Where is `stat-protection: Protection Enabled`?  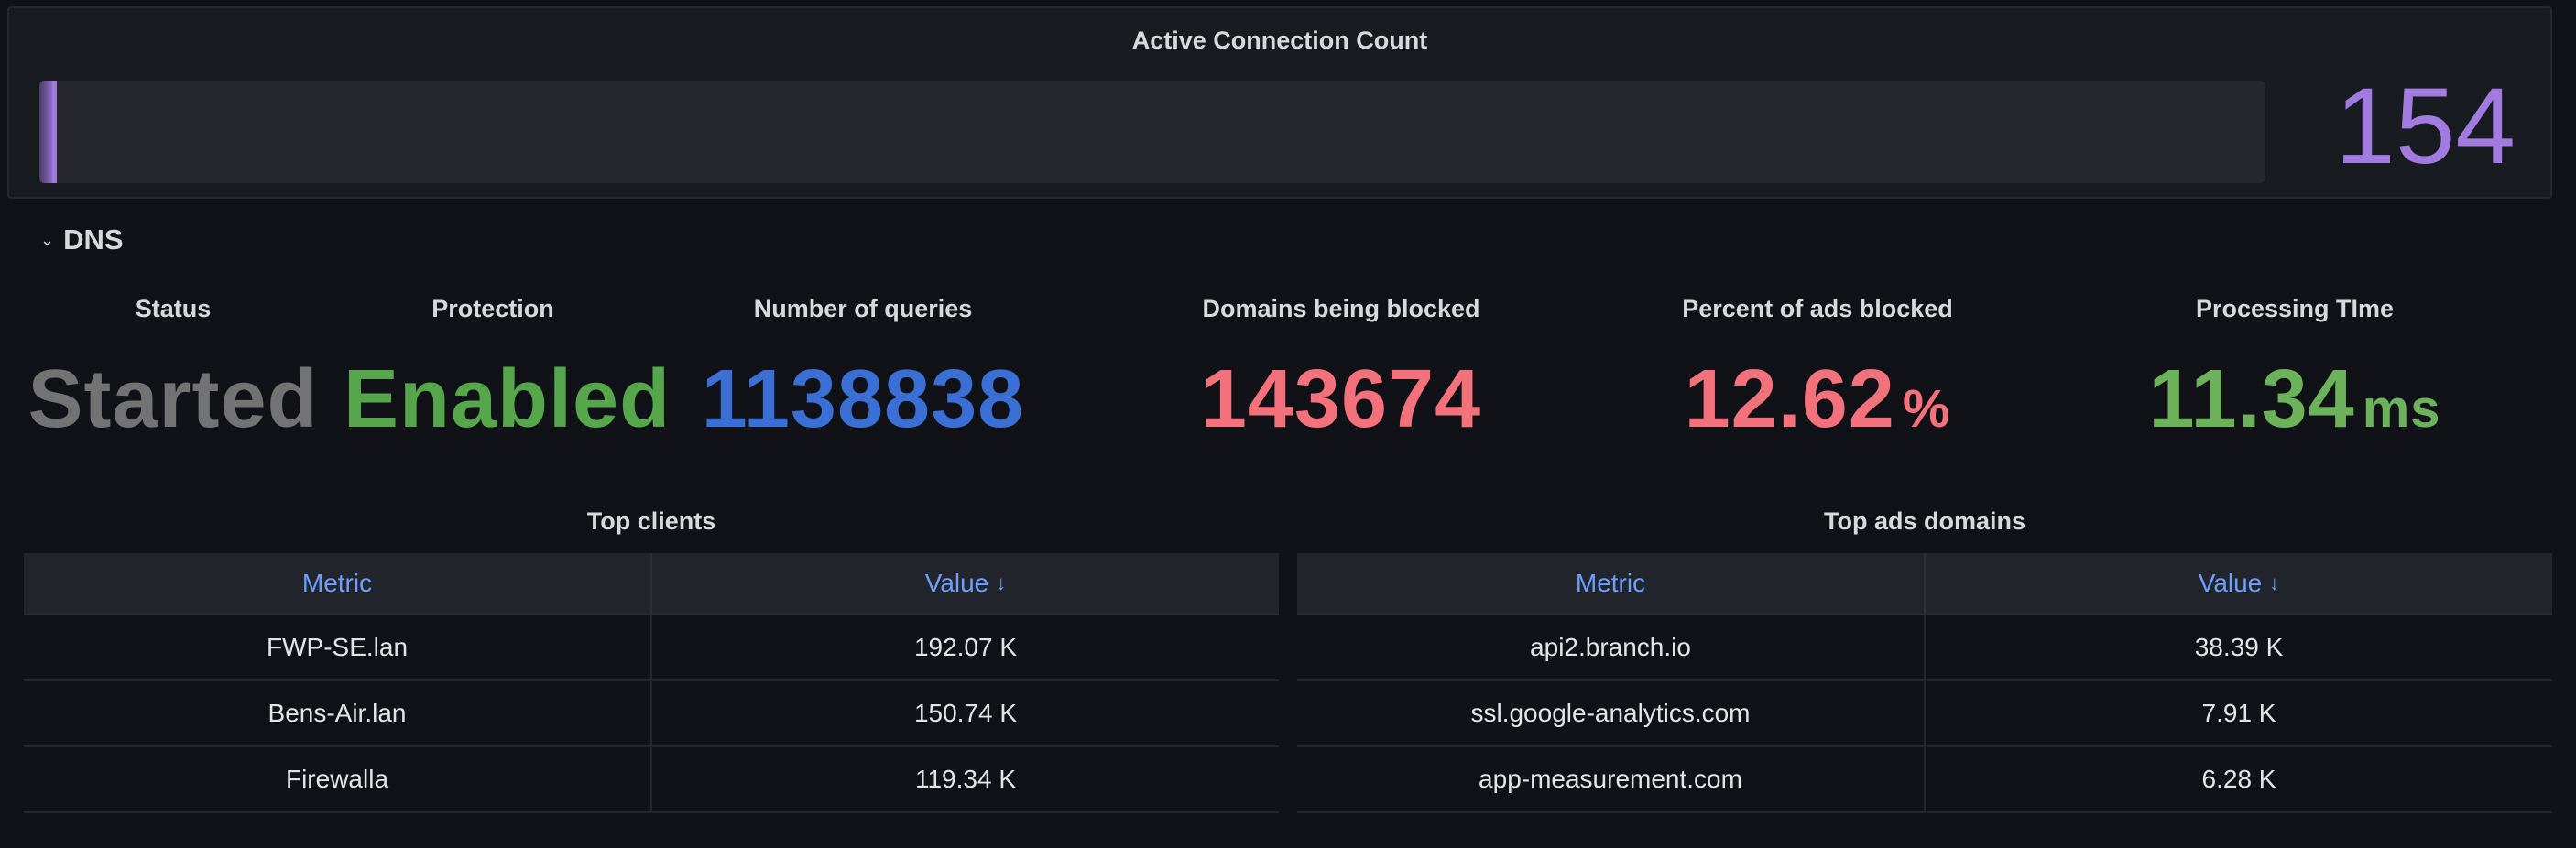 stat-protection: Protection Enabled is located at coordinates (507, 386).